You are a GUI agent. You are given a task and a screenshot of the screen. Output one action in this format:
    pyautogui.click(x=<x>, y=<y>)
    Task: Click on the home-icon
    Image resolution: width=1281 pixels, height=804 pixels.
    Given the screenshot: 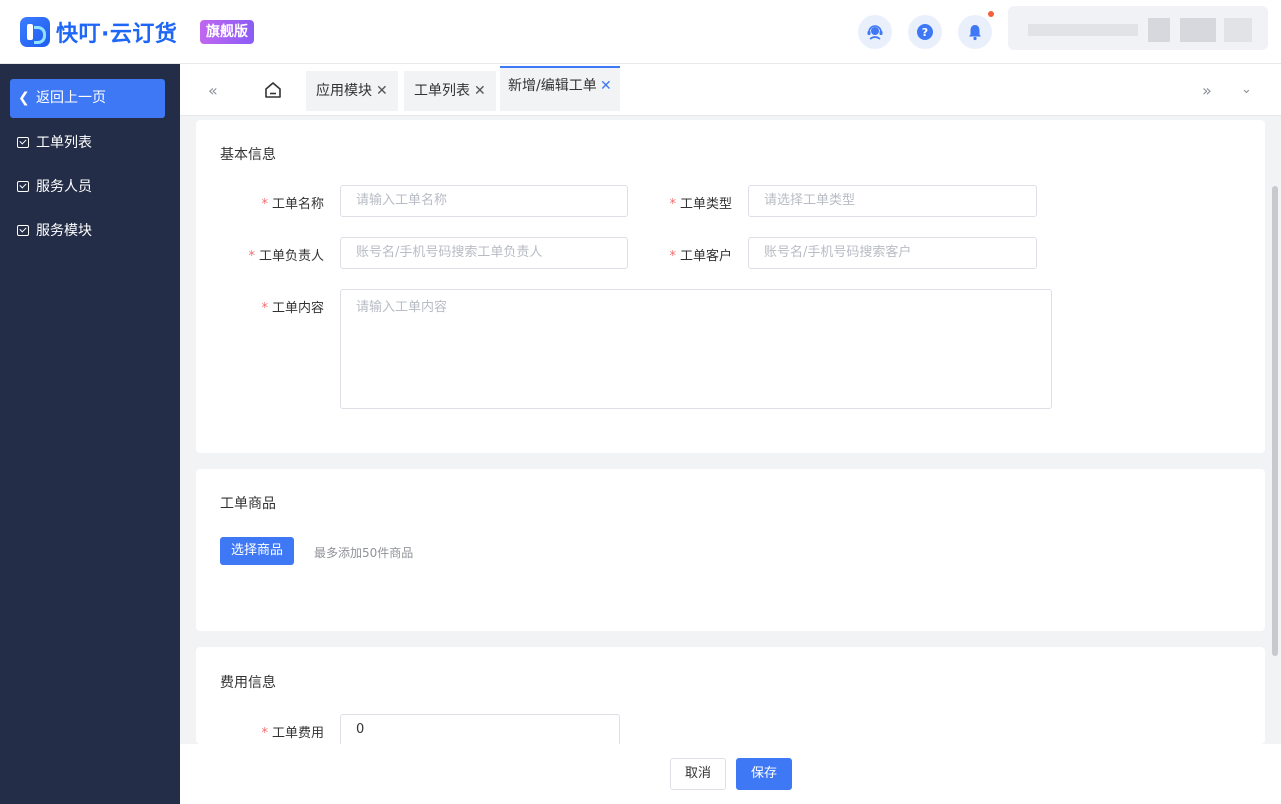 What is the action you would take?
    pyautogui.click(x=273, y=90)
    